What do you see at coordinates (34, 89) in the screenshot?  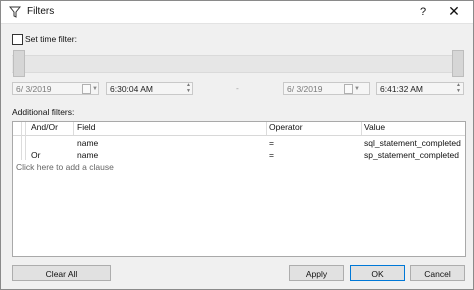 I see `start-date-value: 6/ 3/2019` at bounding box center [34, 89].